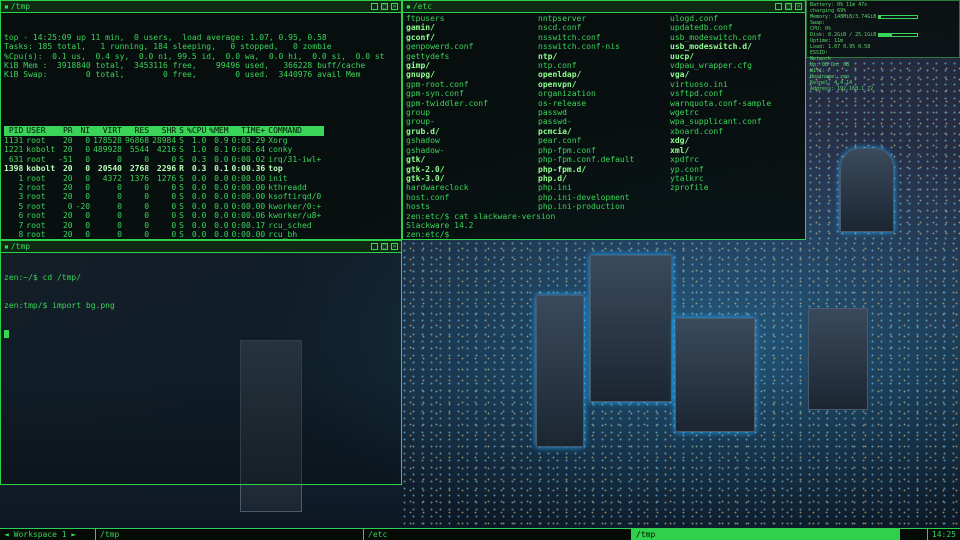  What do you see at coordinates (423, 141) in the screenshot?
I see `file-entry: gshadow` at bounding box center [423, 141].